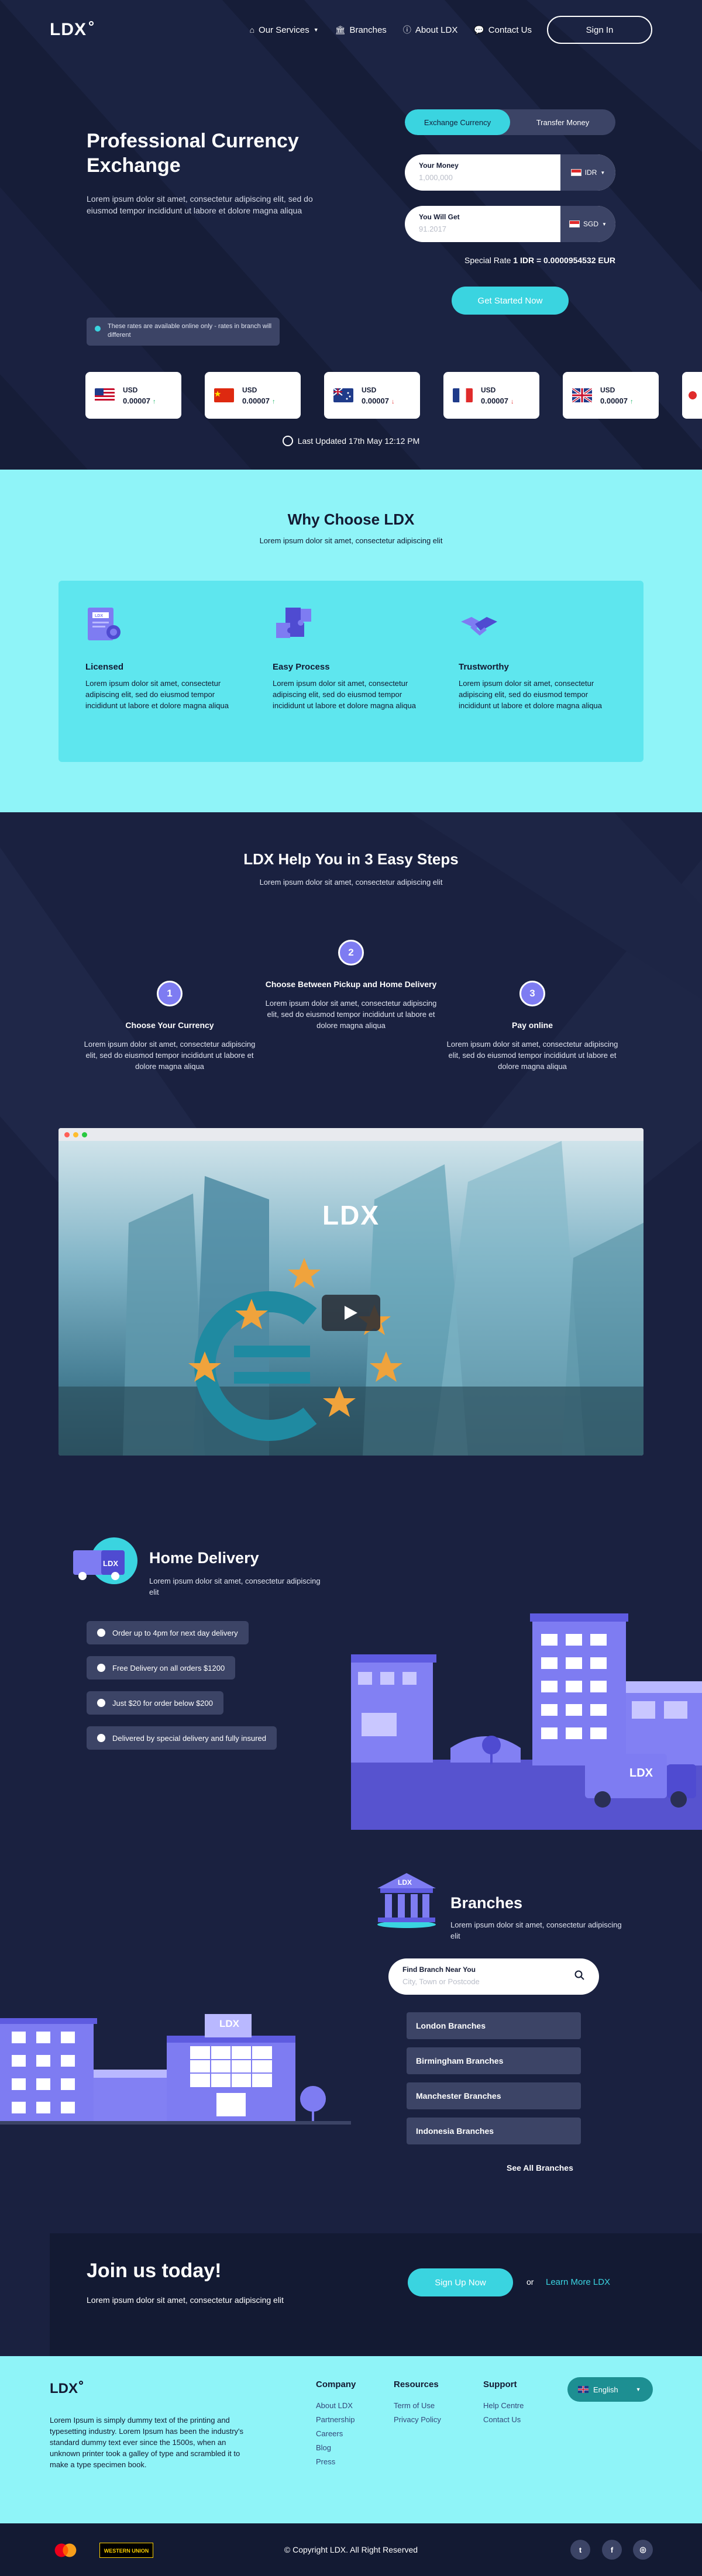  What do you see at coordinates (493, 1982) in the screenshot?
I see `branch-search-input: City, Town or Postcode` at bounding box center [493, 1982].